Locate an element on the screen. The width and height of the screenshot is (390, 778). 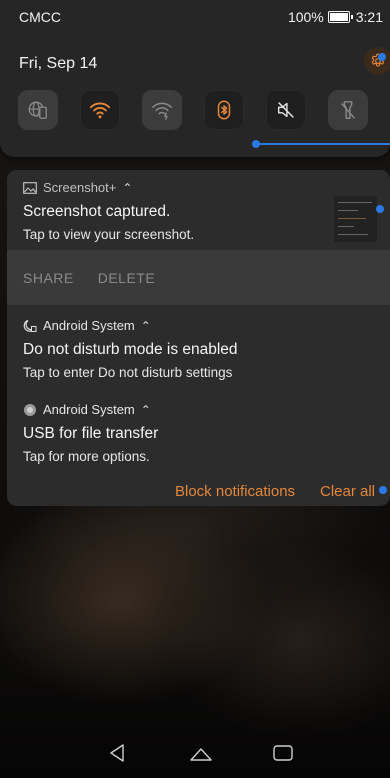
wifi-icon is located at coordinates (100, 110).